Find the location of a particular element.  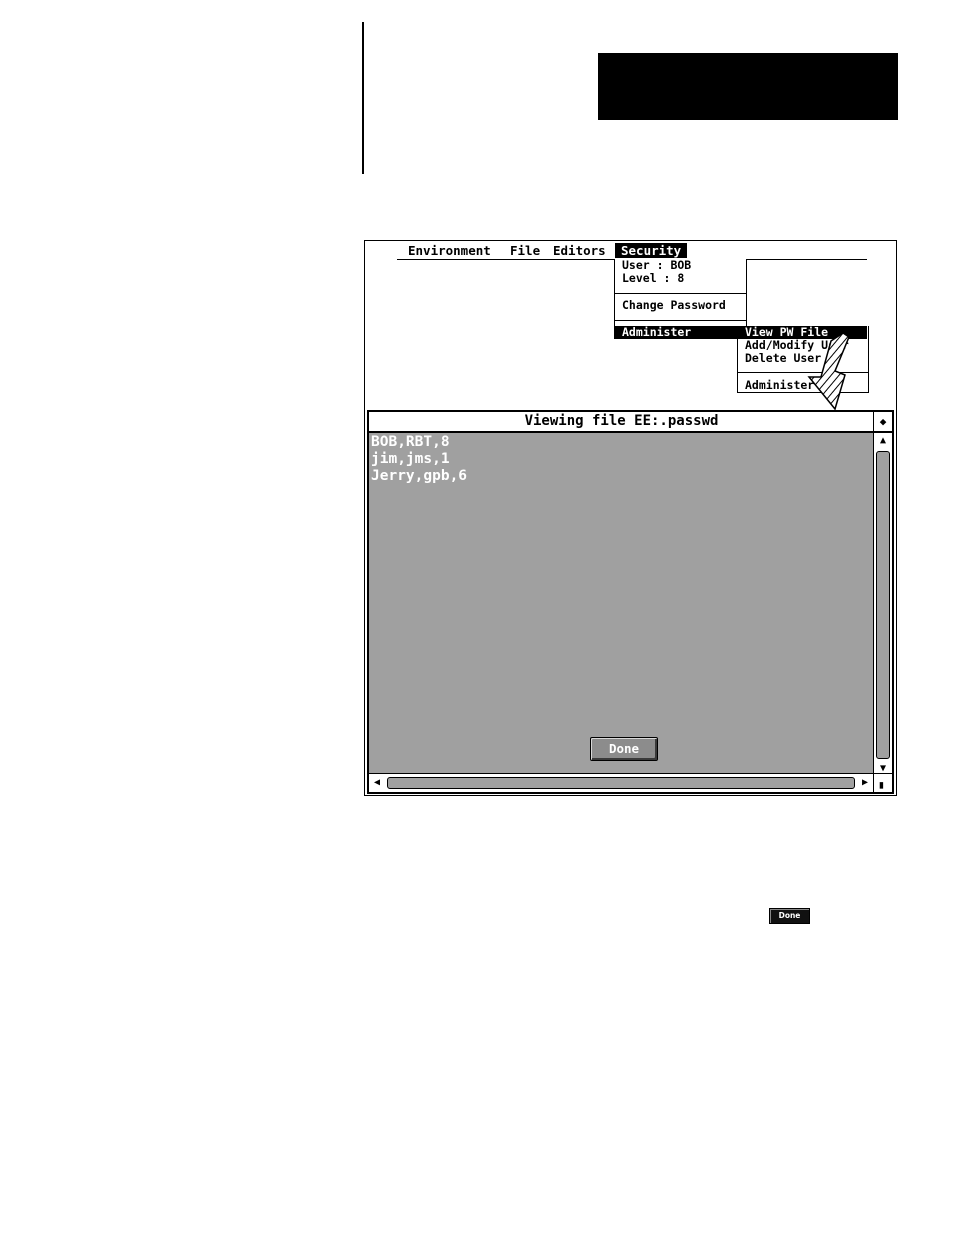

vertical-scrollbar: ▲ ▼ is located at coordinates (882, 605).